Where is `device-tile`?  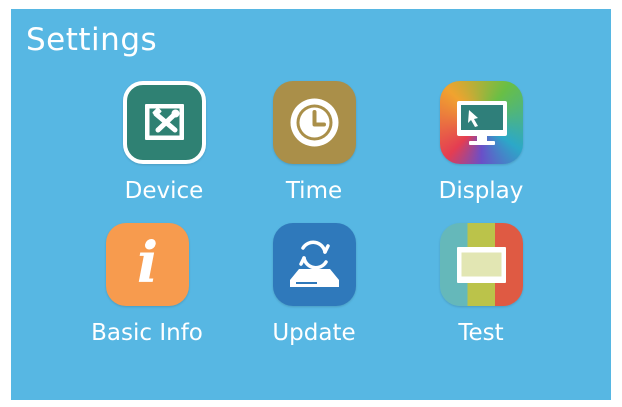
device-tile is located at coordinates (164, 122).